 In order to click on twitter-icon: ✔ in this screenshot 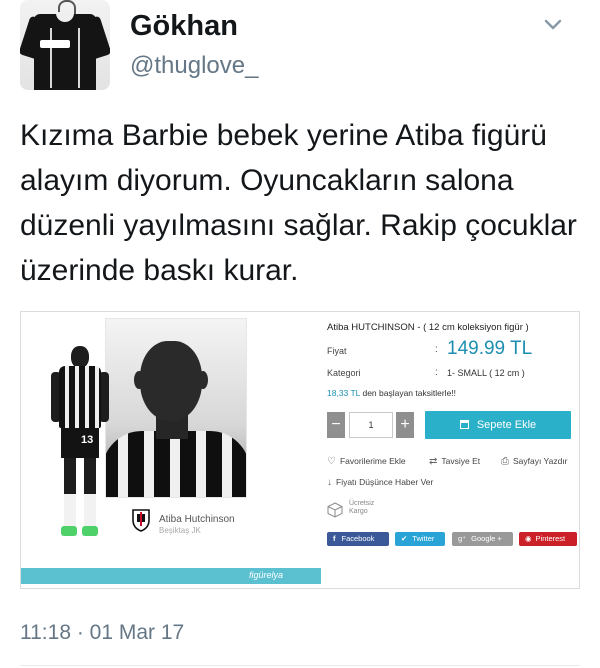, I will do `click(404, 538)`.